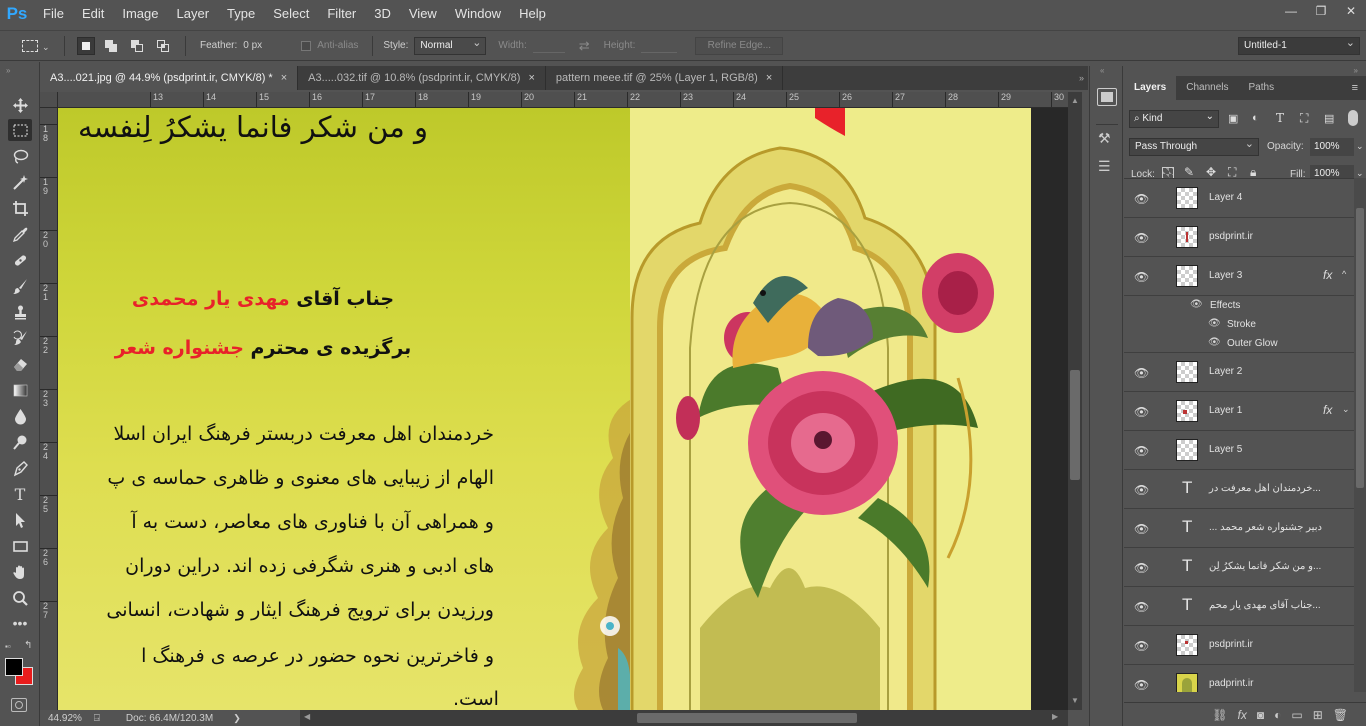 This screenshot has width=1366, height=726. What do you see at coordinates (1255, 118) in the screenshot?
I see `adjustment-filter-icon: ◐` at bounding box center [1255, 118].